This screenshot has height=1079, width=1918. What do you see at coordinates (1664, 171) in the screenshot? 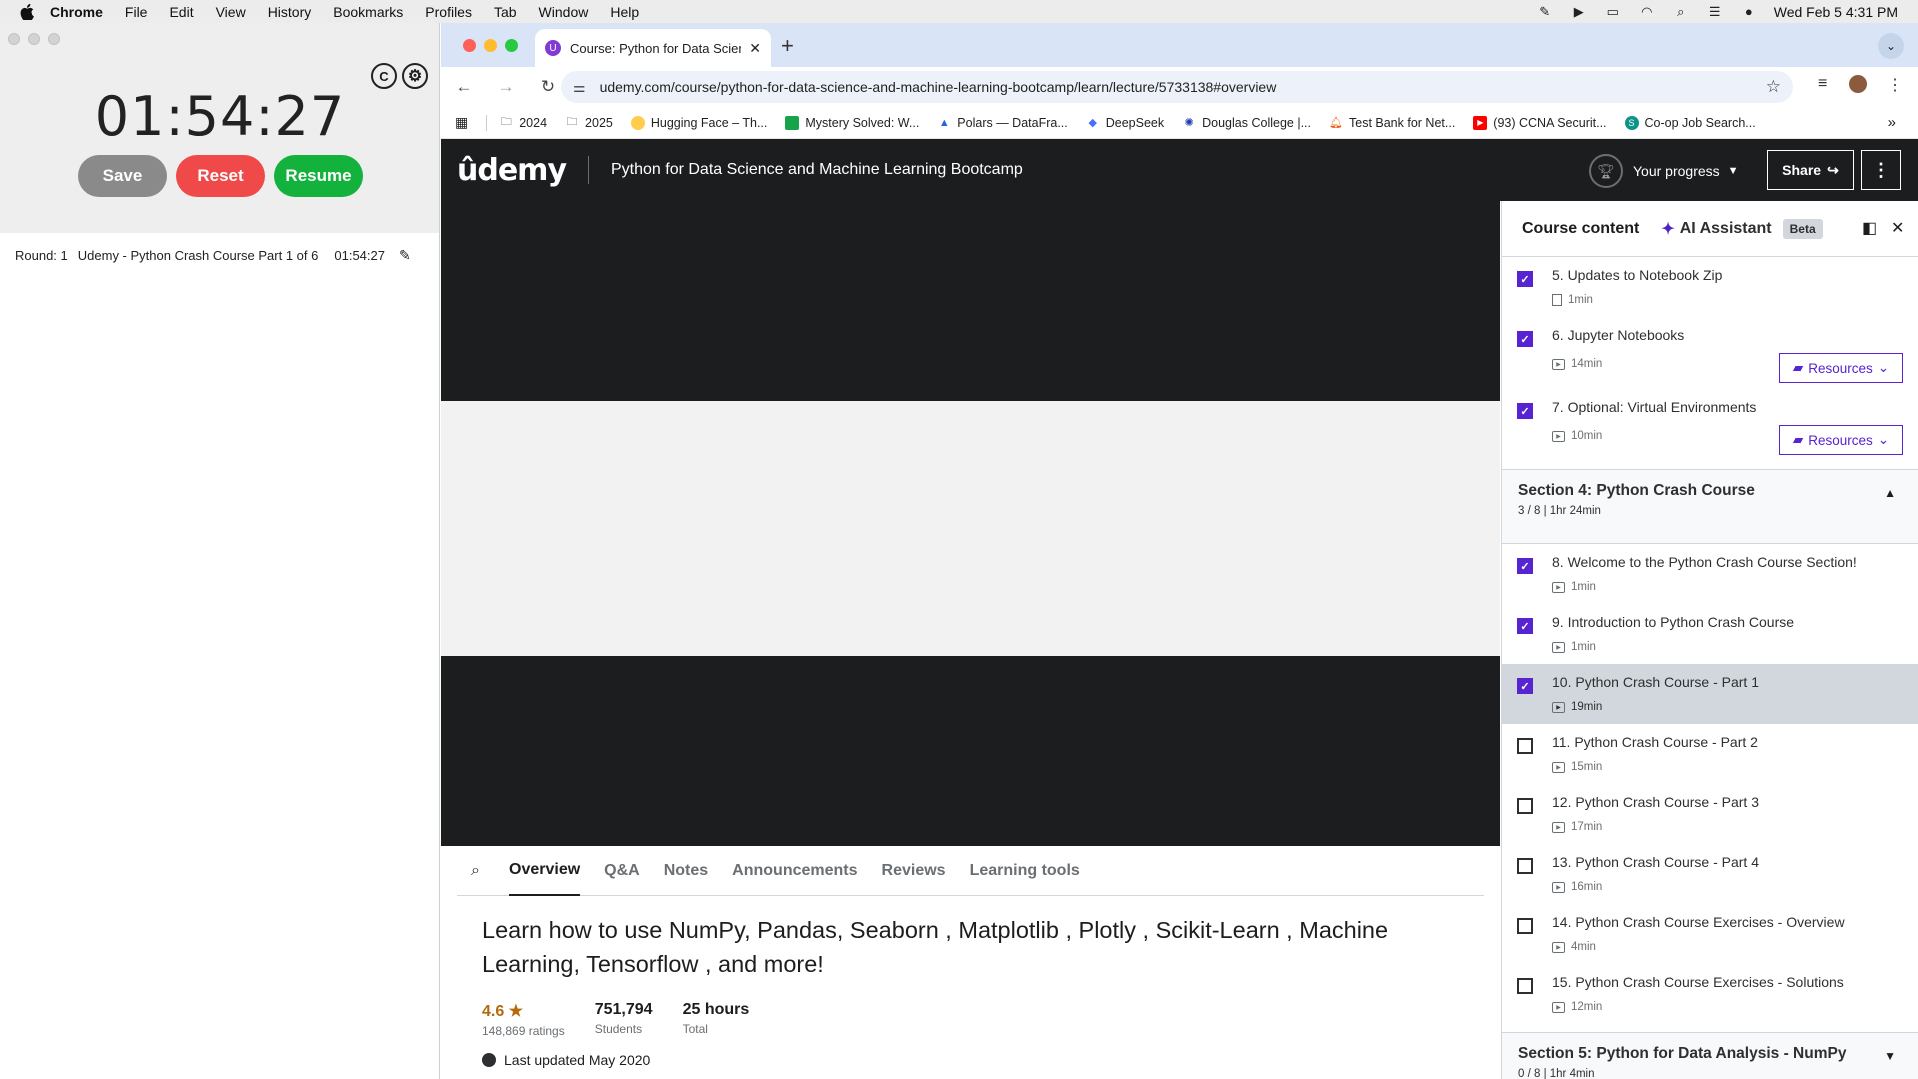
I see `progress-dropdown: 🏆︎ Your progress ▼` at bounding box center [1664, 171].